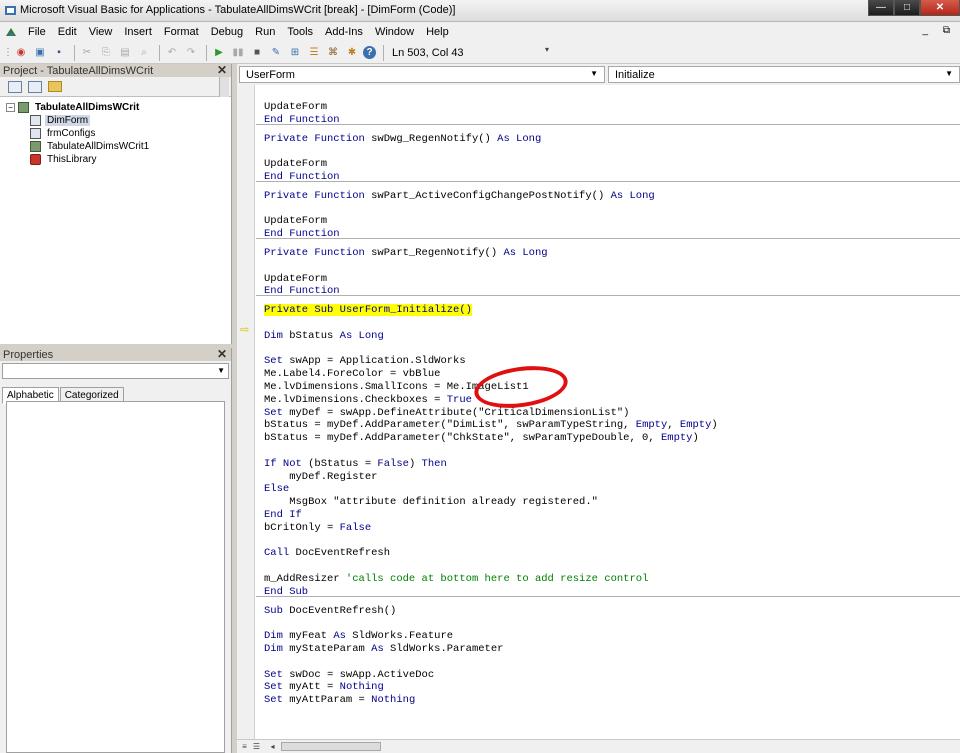 This screenshot has height=753, width=960. I want to click on paste-icon: ▤, so click(125, 53).